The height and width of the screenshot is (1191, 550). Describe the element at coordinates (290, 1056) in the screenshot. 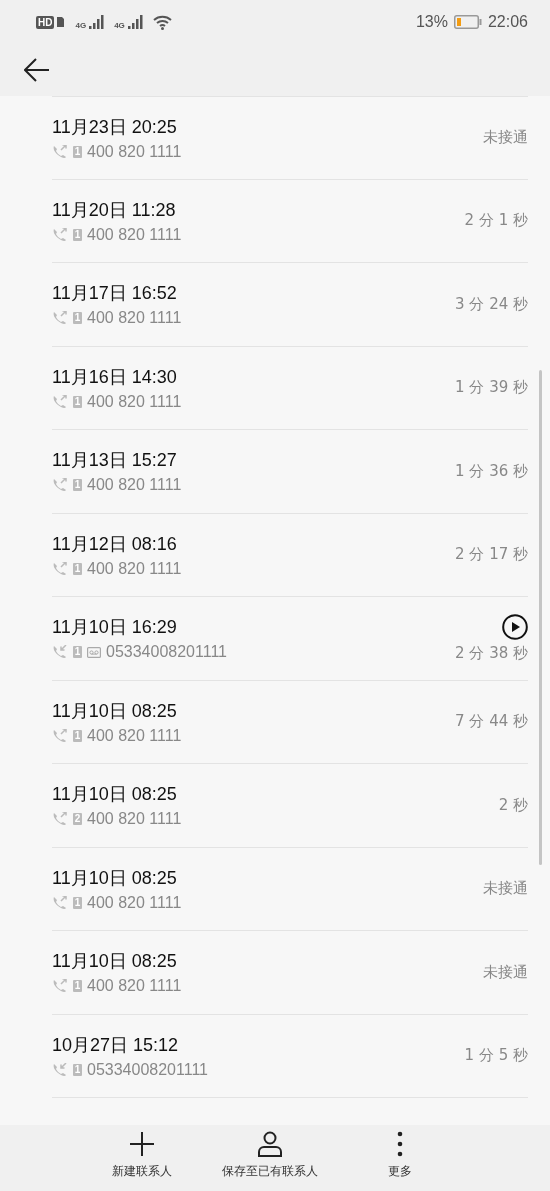

I see `call-log-item: 10月27日 15:12 1 05334008201111 1 分 5 秒` at that location.